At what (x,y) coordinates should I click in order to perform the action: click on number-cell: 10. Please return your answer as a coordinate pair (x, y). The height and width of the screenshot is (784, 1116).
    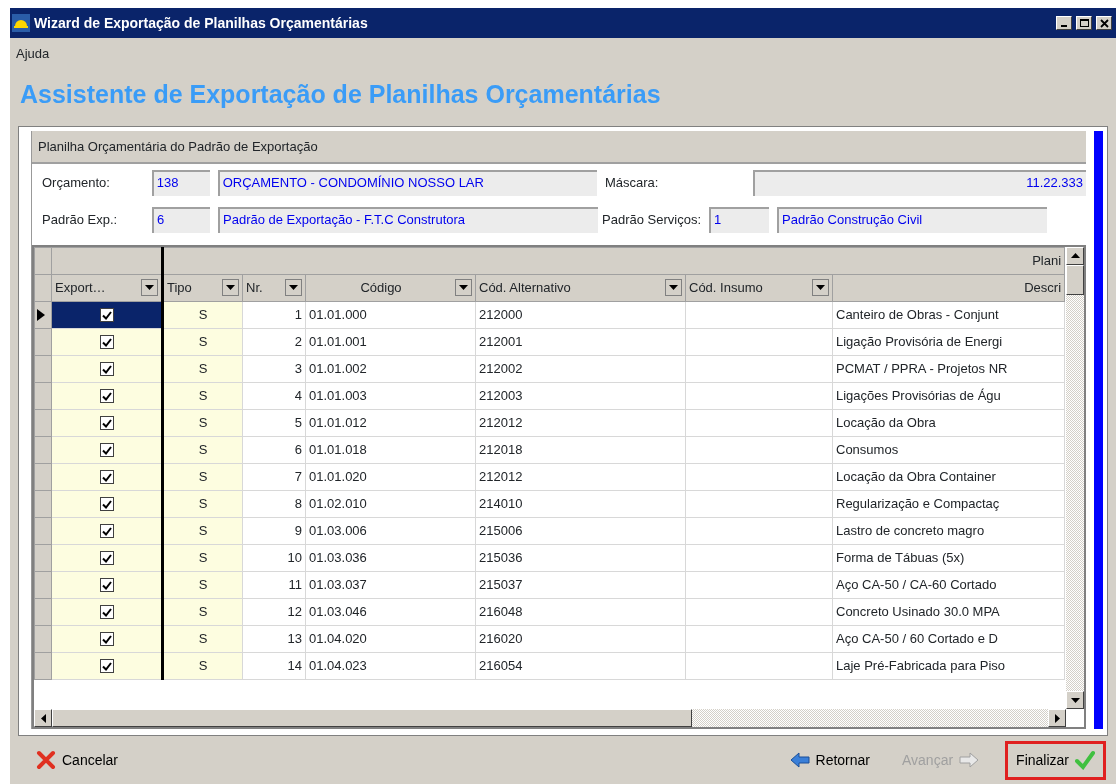
    Looking at the image, I should click on (274, 557).